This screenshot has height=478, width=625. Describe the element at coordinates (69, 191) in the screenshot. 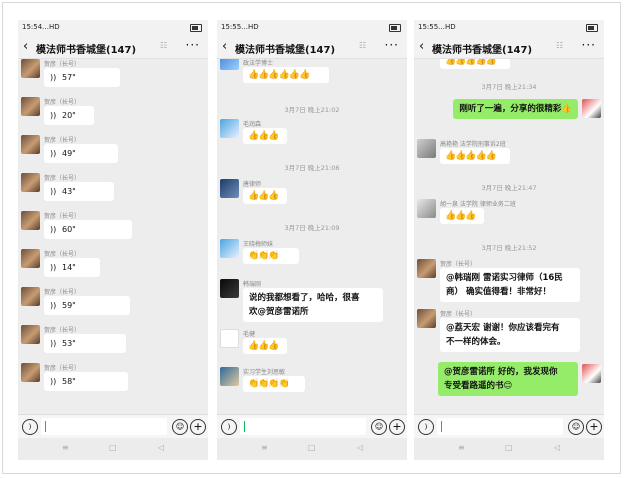

I see `voice-duration: 43"` at that location.